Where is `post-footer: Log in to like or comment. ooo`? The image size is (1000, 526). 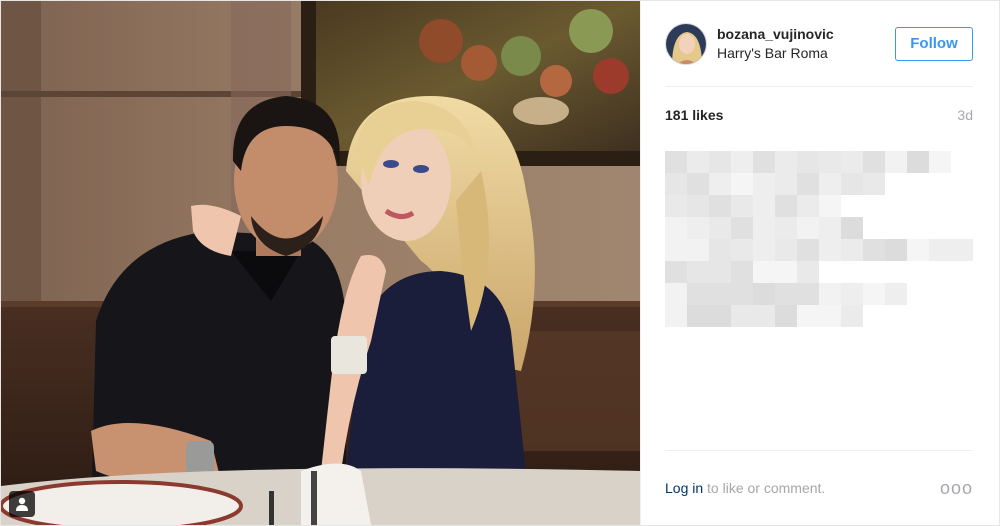
post-footer: Log in to like or comment. ooo is located at coordinates (819, 487).